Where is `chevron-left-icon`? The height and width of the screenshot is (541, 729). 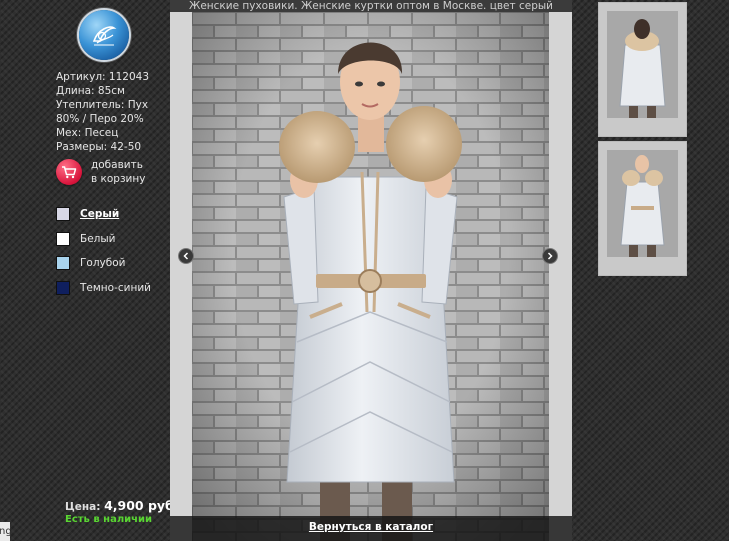
chevron-left-icon is located at coordinates (186, 256).